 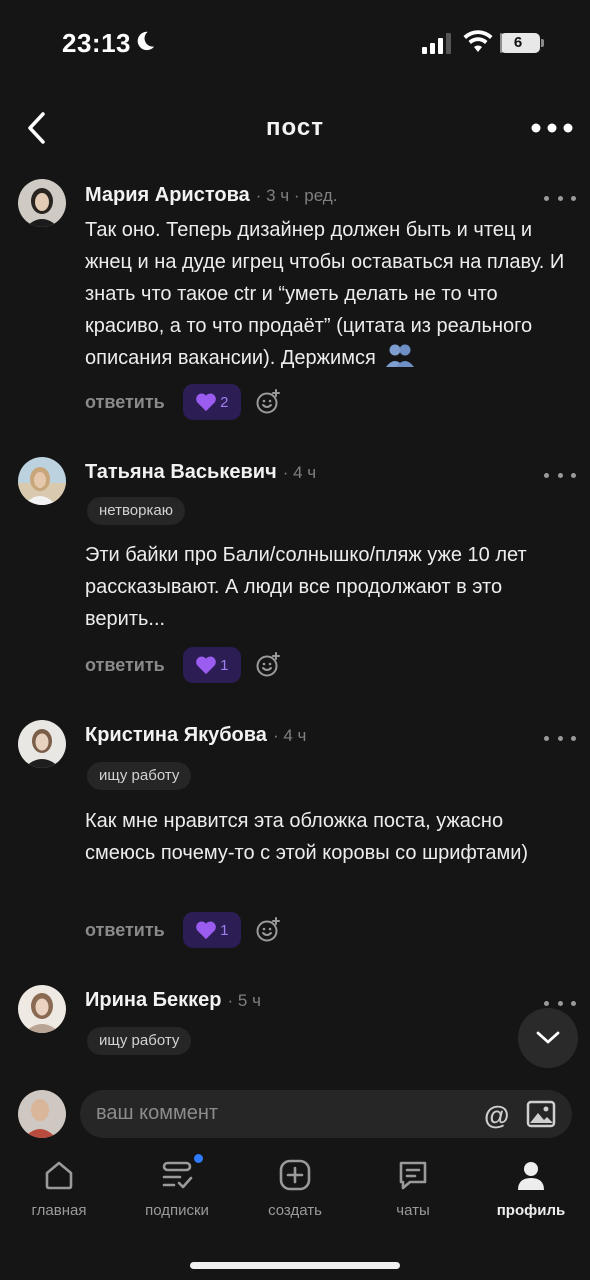 I want to click on scroll-down-button, so click(x=548, y=1038).